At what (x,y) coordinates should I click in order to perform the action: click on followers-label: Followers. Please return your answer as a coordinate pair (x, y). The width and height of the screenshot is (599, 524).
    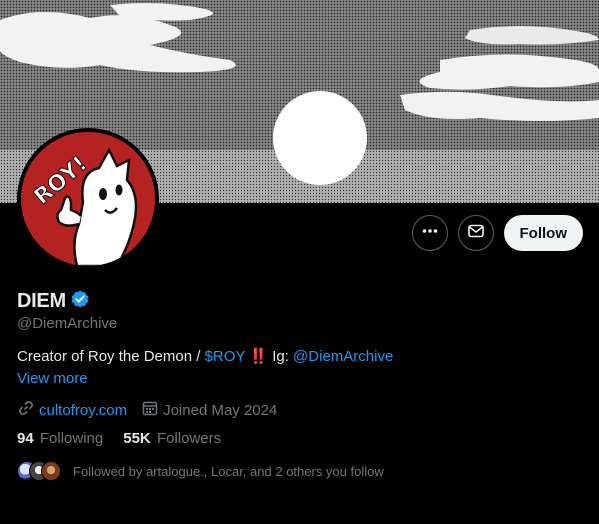
    Looking at the image, I should click on (189, 438).